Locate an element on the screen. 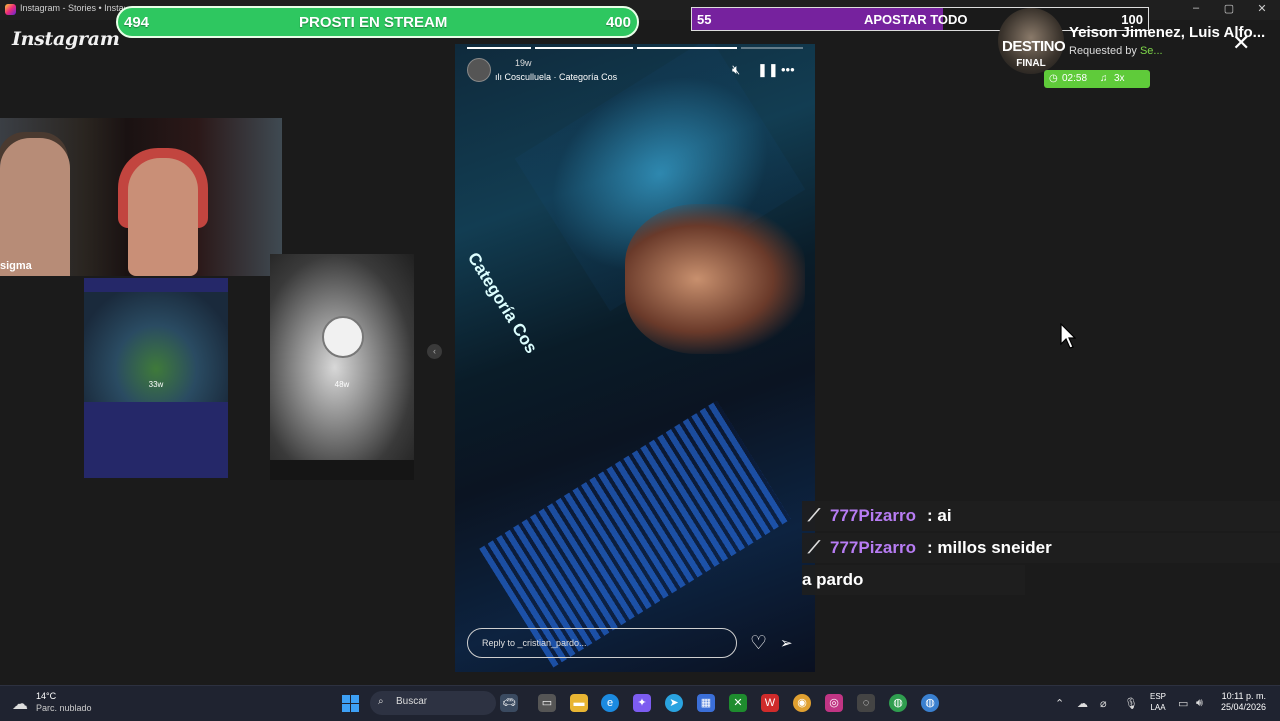 The height and width of the screenshot is (721, 1280). stream-poll-bar: 494 PROSTI EN STREAM 400 is located at coordinates (377, 22).